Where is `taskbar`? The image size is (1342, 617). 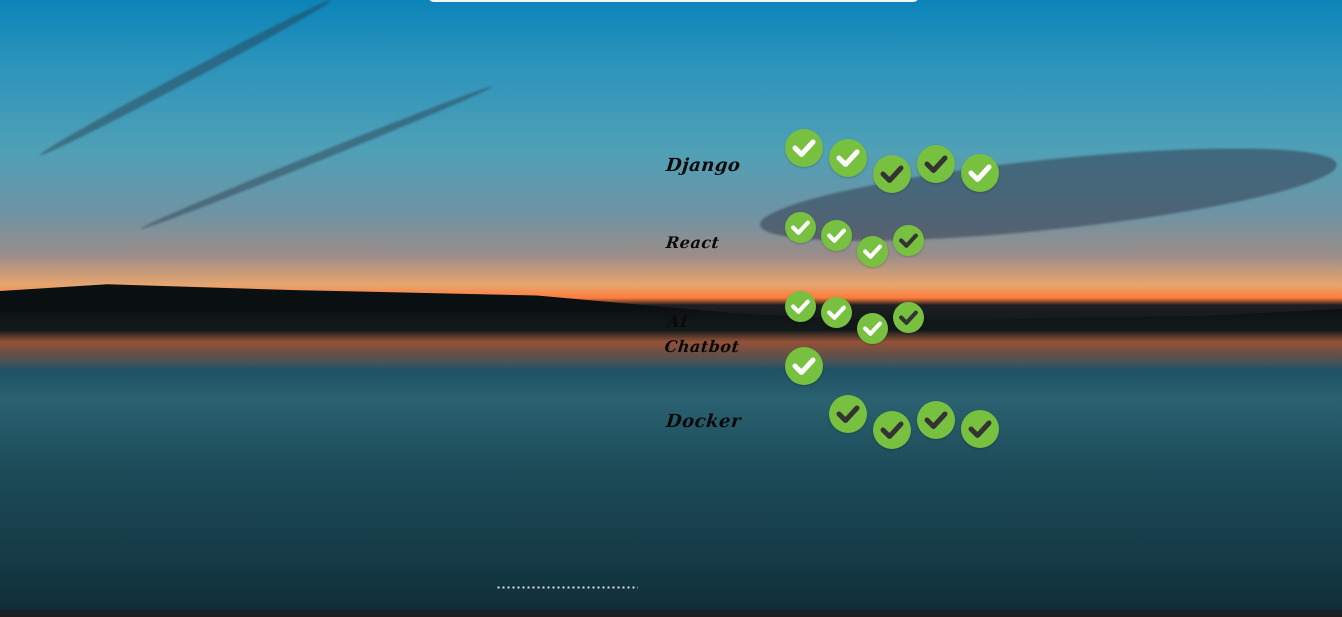
taskbar is located at coordinates (671, 613).